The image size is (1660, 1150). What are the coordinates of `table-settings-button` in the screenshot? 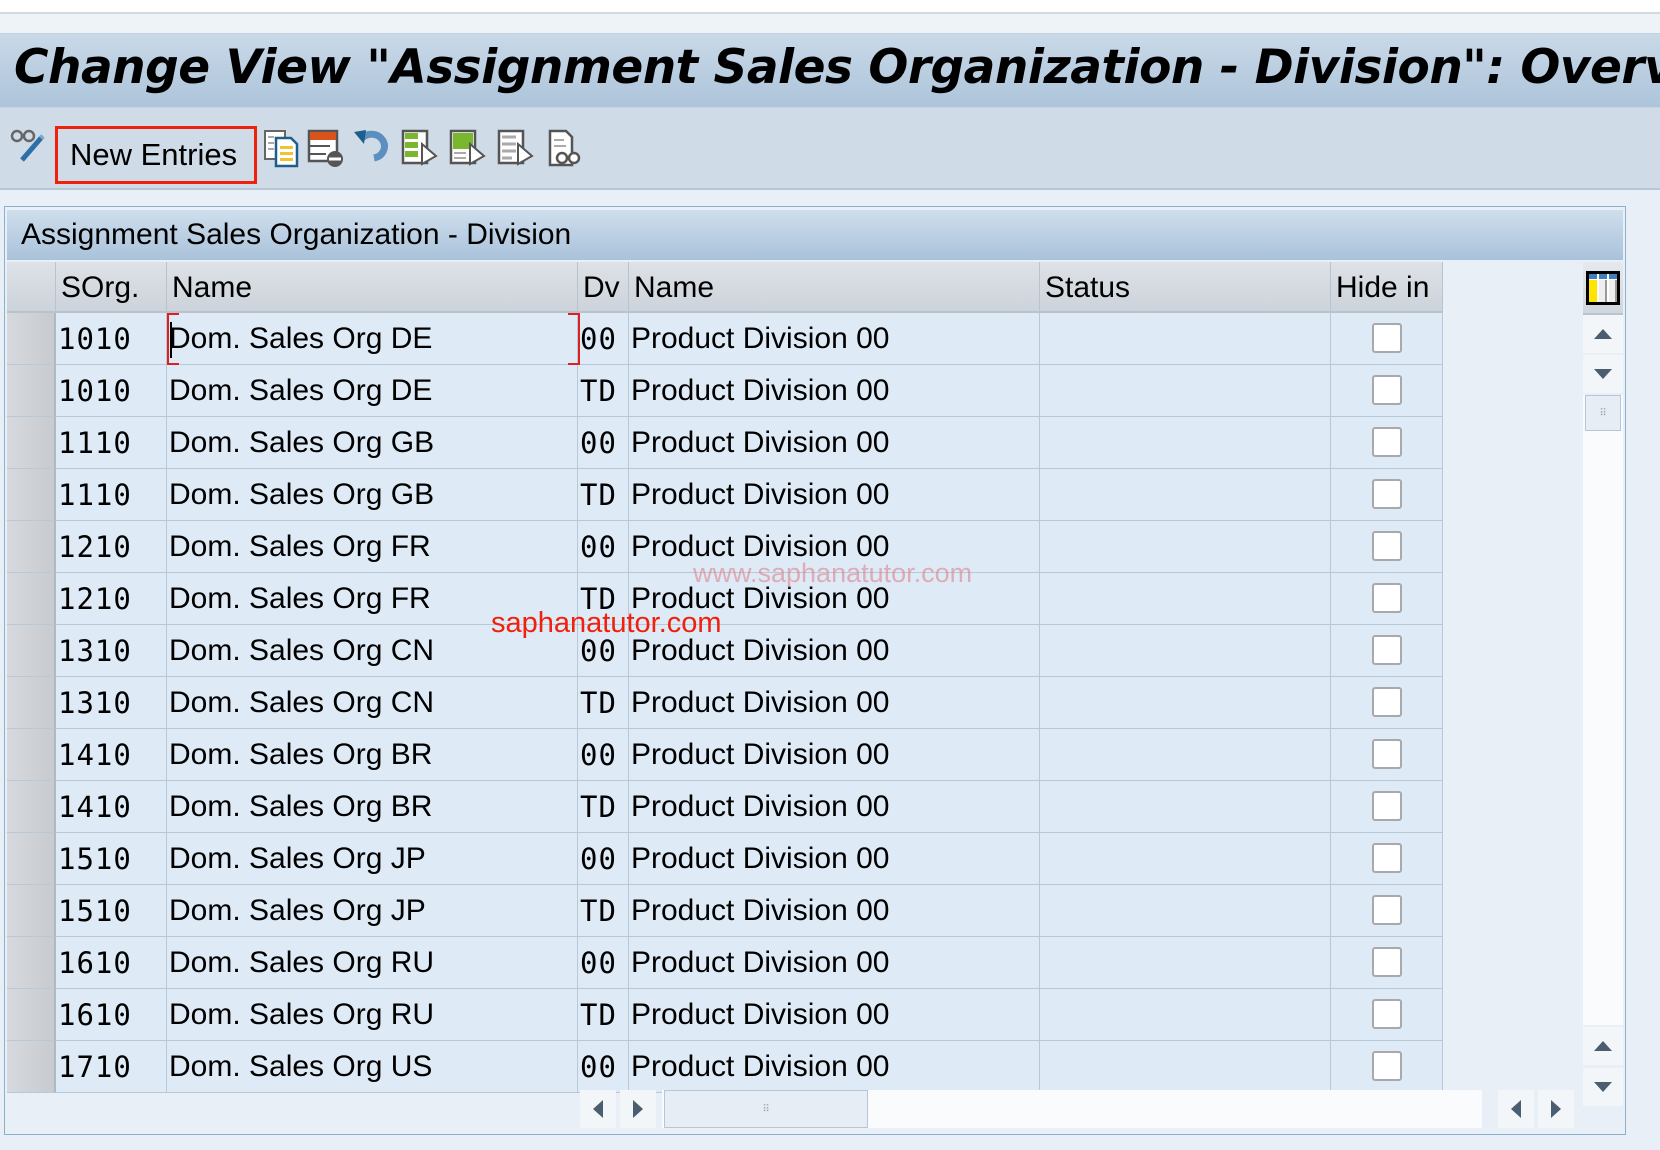 It's located at (1603, 288).